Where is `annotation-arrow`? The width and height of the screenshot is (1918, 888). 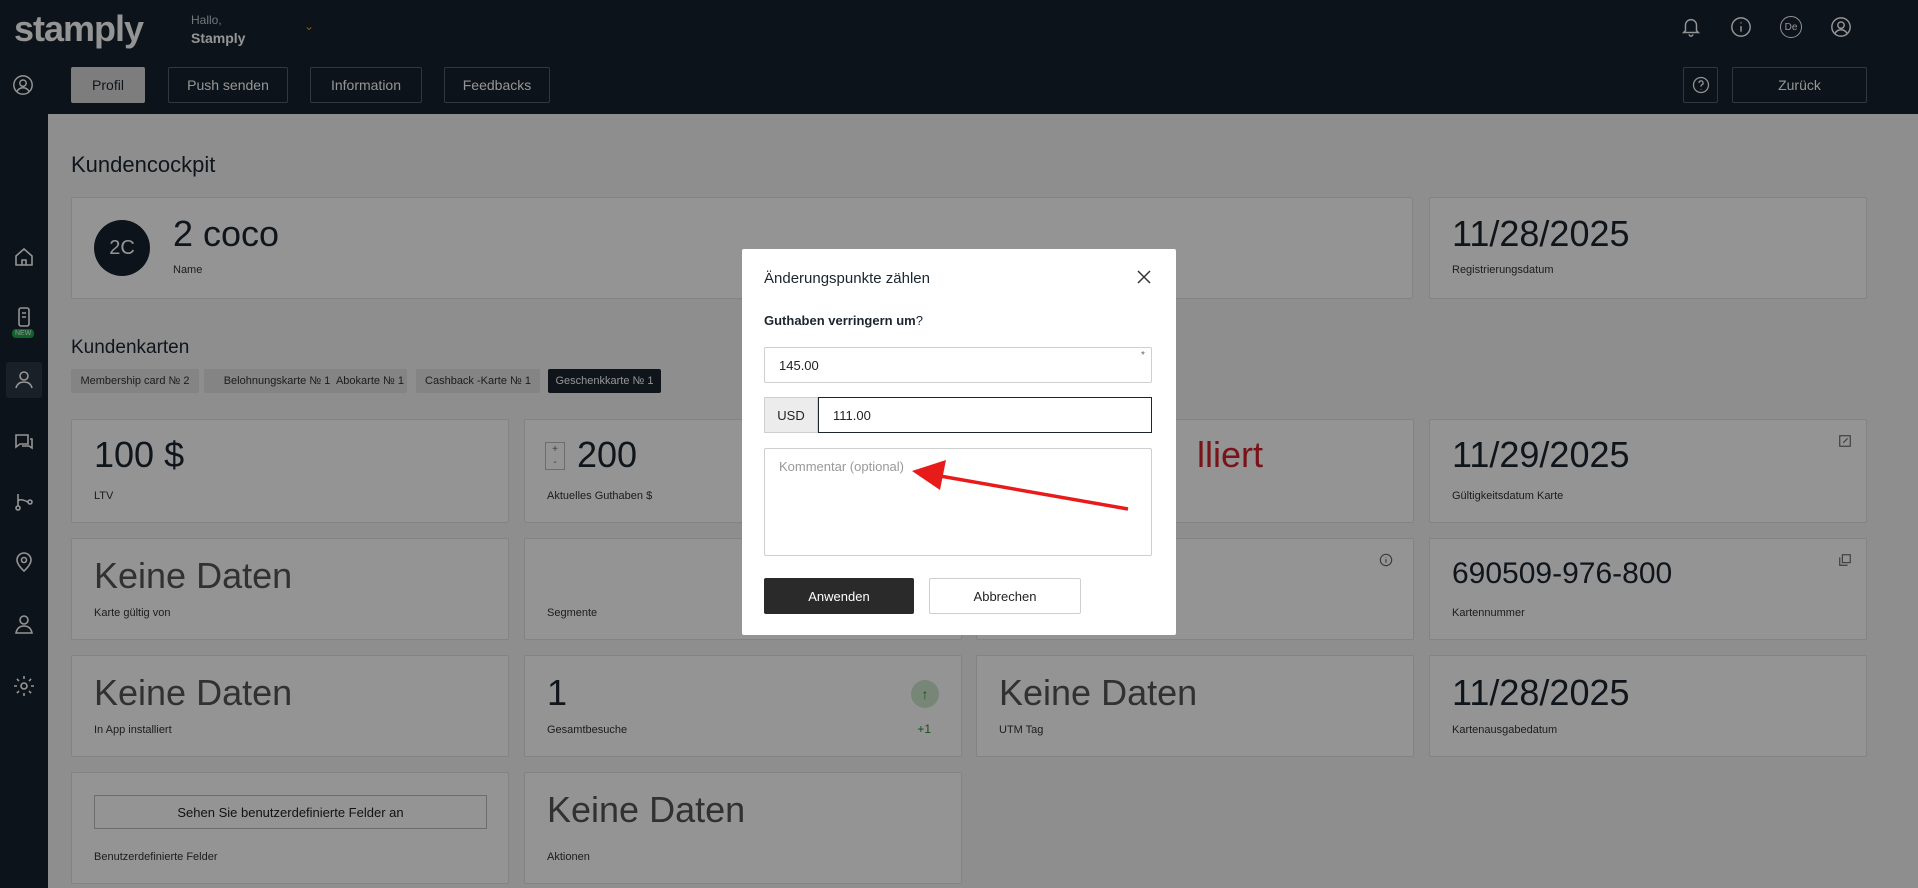
annotation-arrow is located at coordinates (1020, 485).